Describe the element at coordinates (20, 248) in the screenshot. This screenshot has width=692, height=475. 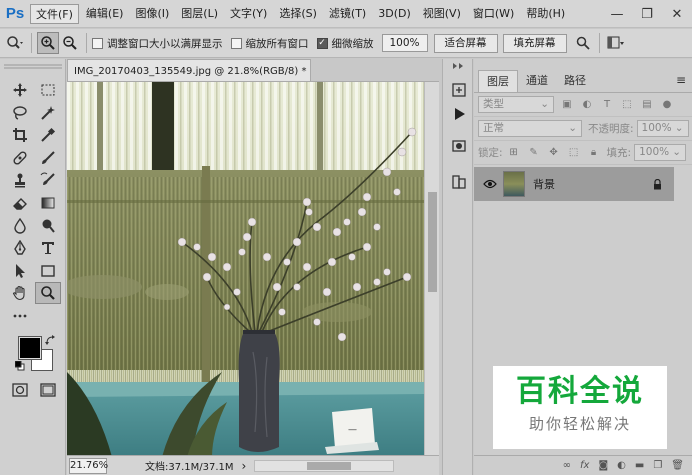
I see `pen-tool-icon` at that location.